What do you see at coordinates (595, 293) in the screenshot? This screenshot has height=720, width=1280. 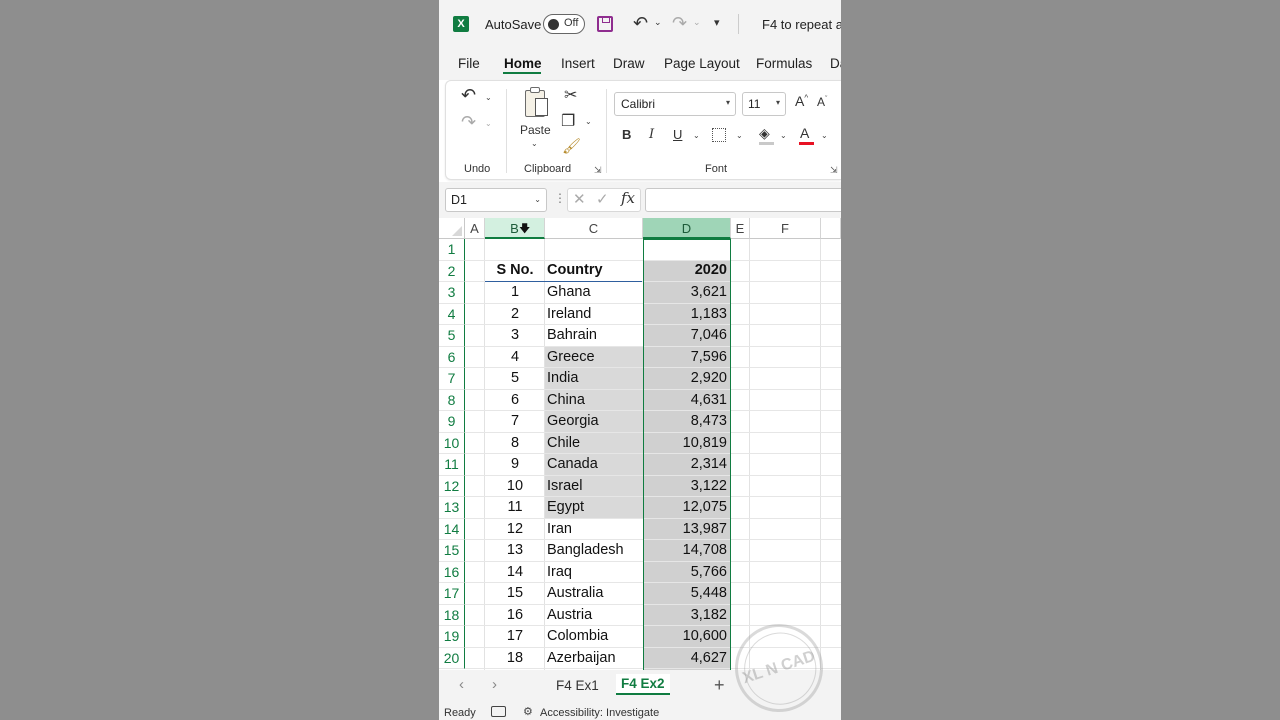 I see `cell-c3: Ghana` at bounding box center [595, 293].